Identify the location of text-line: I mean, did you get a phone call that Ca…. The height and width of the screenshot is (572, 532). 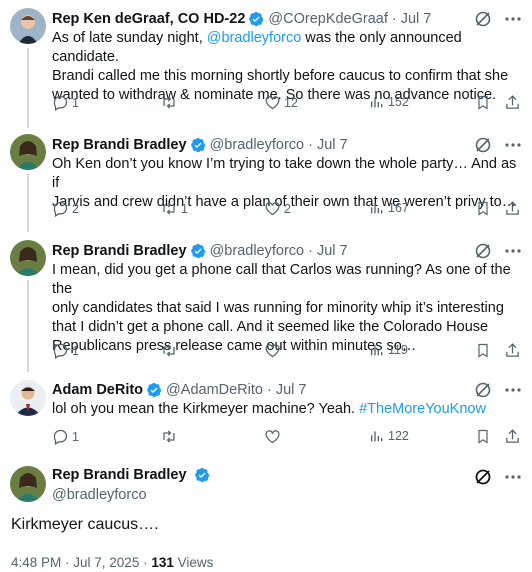
(281, 279).